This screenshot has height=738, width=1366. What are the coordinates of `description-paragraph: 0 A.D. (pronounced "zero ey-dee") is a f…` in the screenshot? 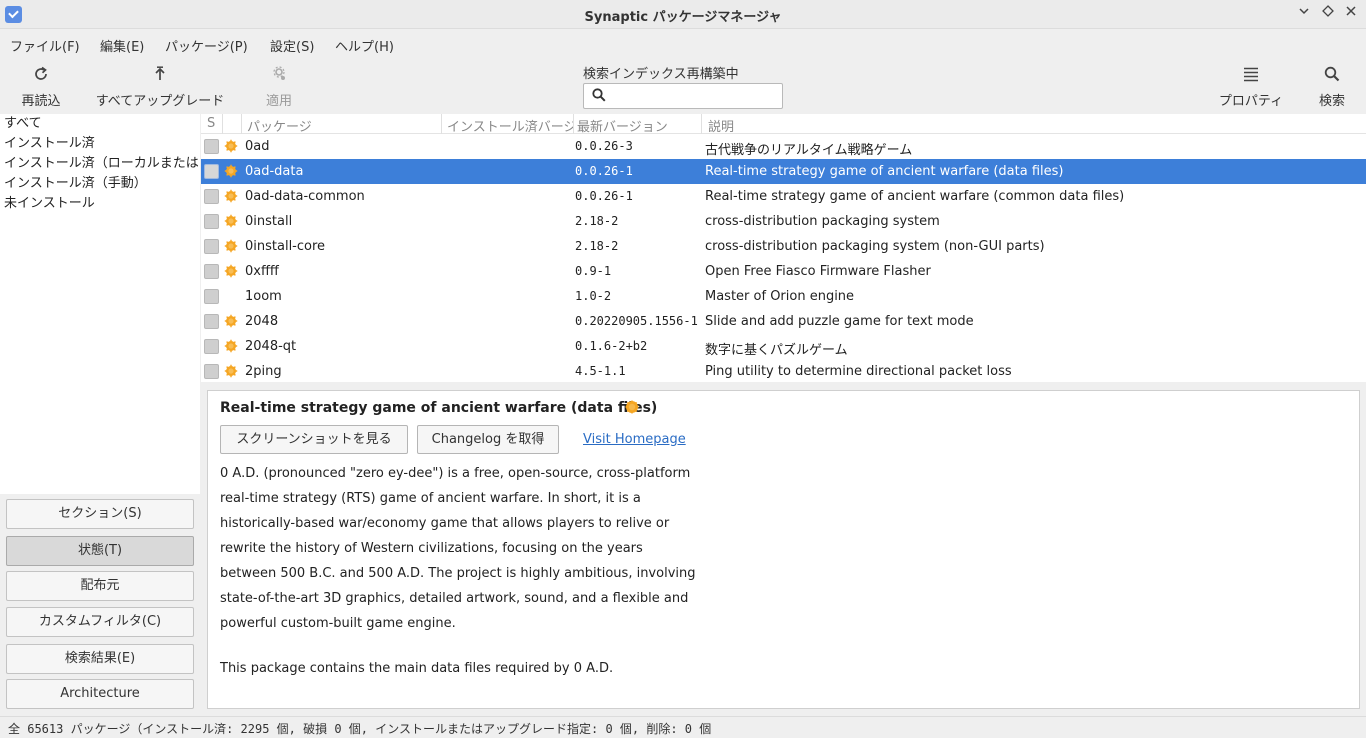 It's located at (458, 548).